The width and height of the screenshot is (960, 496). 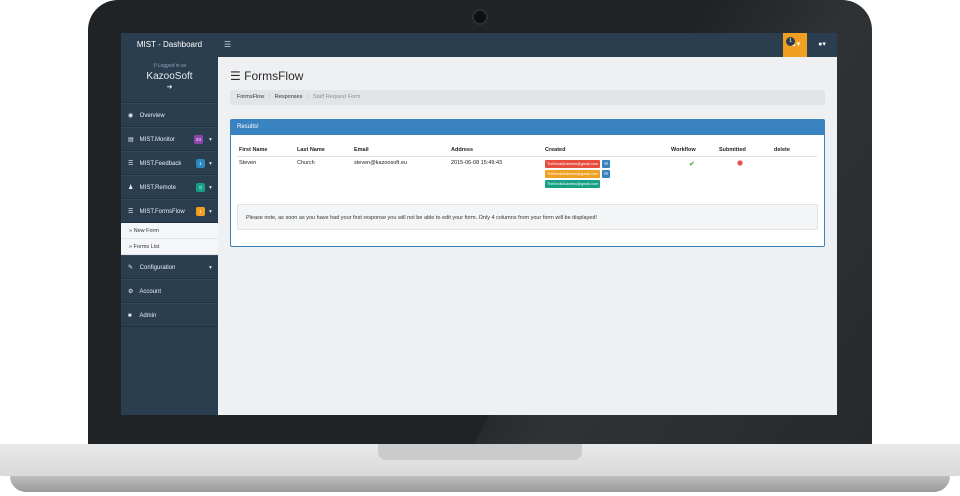 What do you see at coordinates (169, 76) in the screenshot?
I see `profile-name: KazooSoft` at bounding box center [169, 76].